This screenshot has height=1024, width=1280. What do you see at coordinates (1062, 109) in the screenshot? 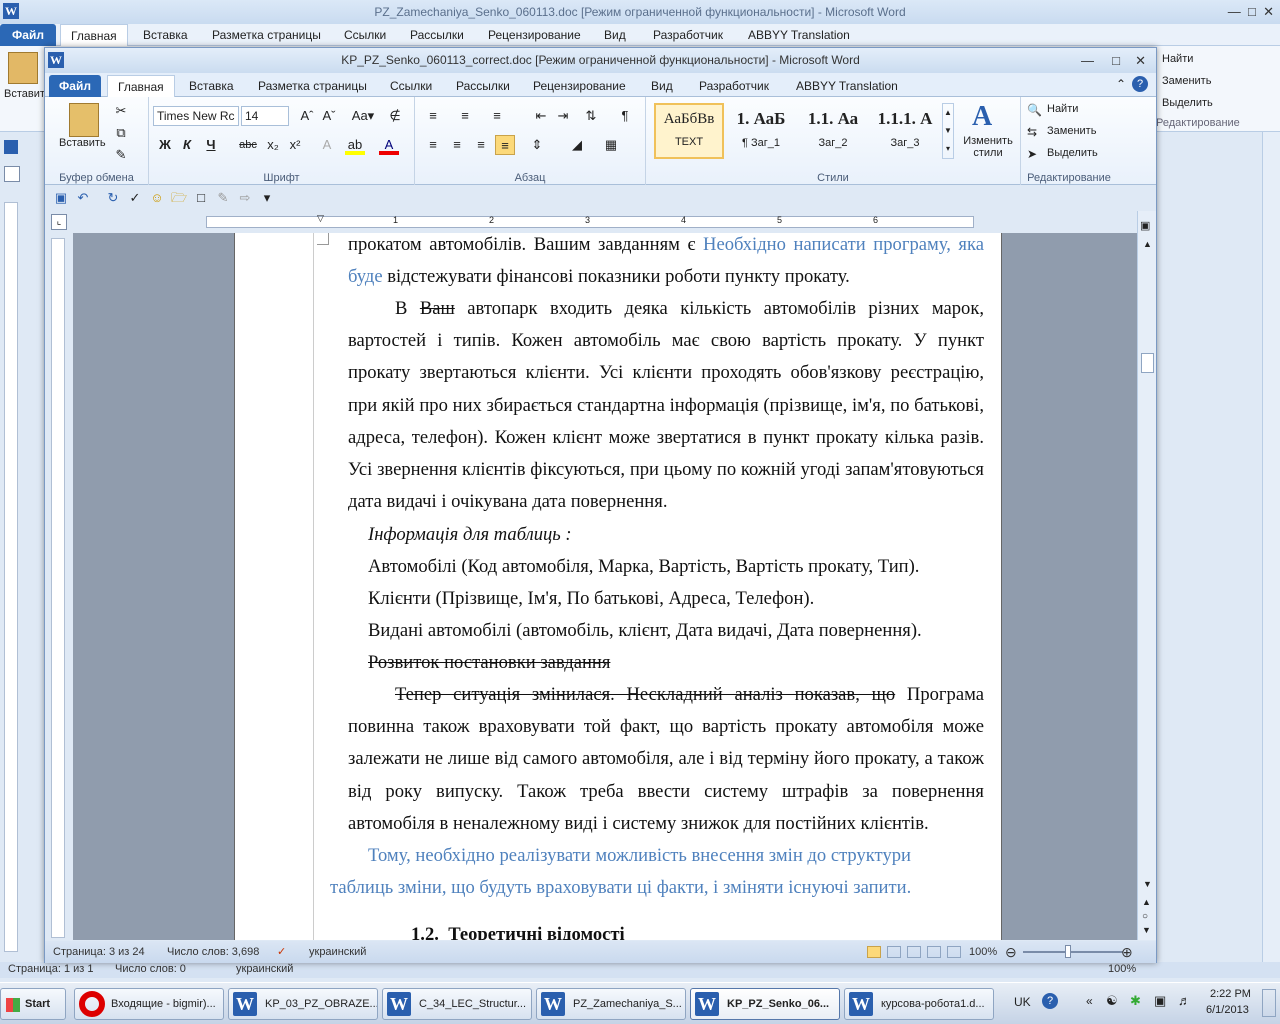
I see `find-button: Найти` at bounding box center [1062, 109].